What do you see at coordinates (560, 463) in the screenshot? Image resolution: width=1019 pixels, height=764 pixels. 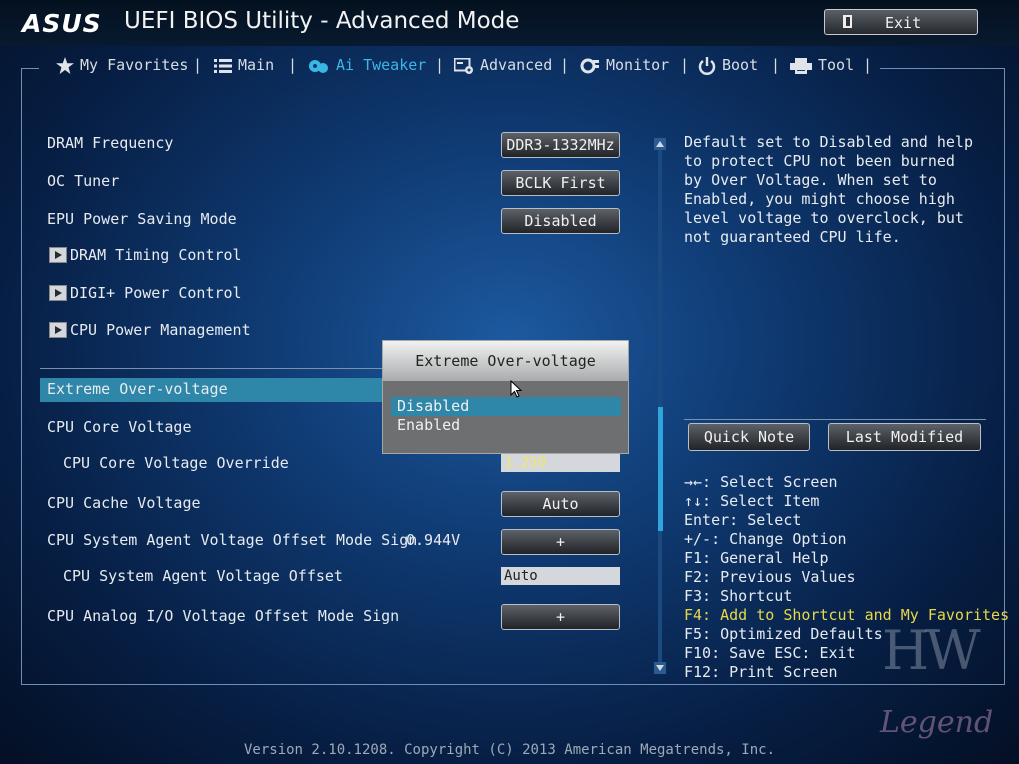 I see `cpu-core-voltage-override-field: 1.250` at bounding box center [560, 463].